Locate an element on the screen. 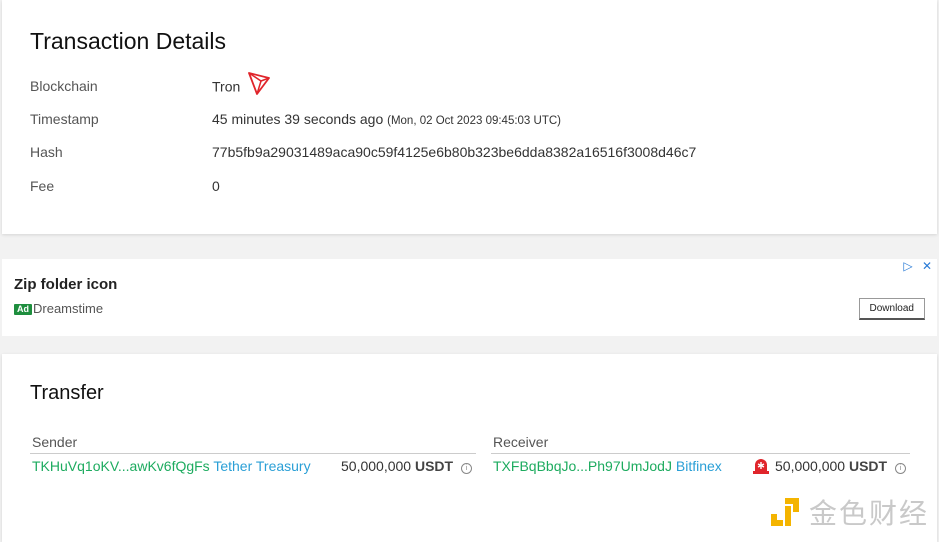 The height and width of the screenshot is (542, 939). blockchain-value: Tron is located at coordinates (241, 86).